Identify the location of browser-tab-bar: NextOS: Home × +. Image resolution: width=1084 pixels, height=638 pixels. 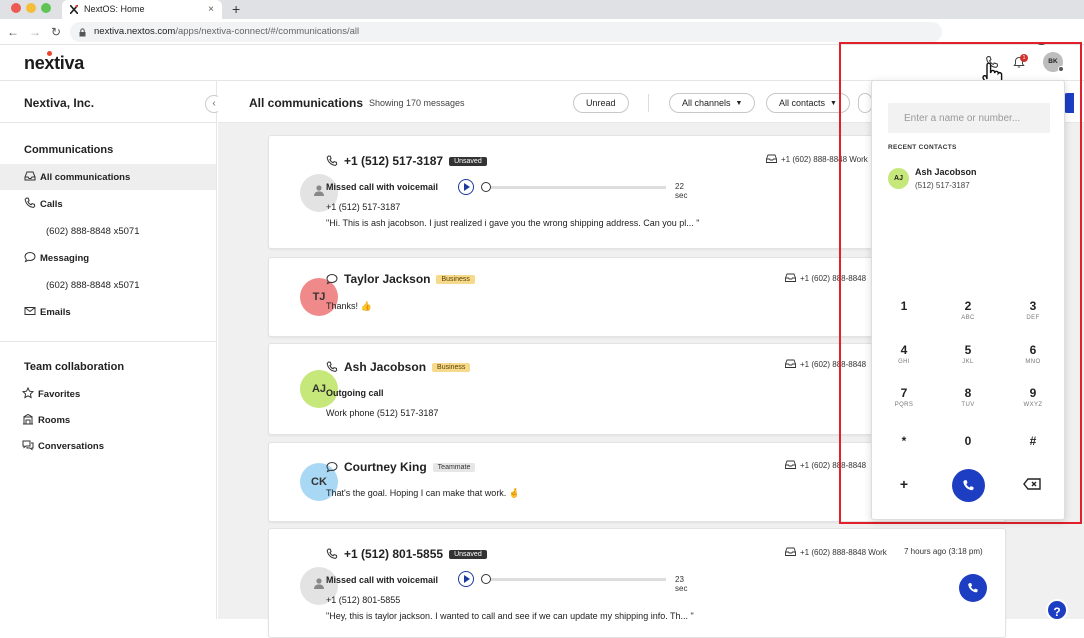
(542, 9).